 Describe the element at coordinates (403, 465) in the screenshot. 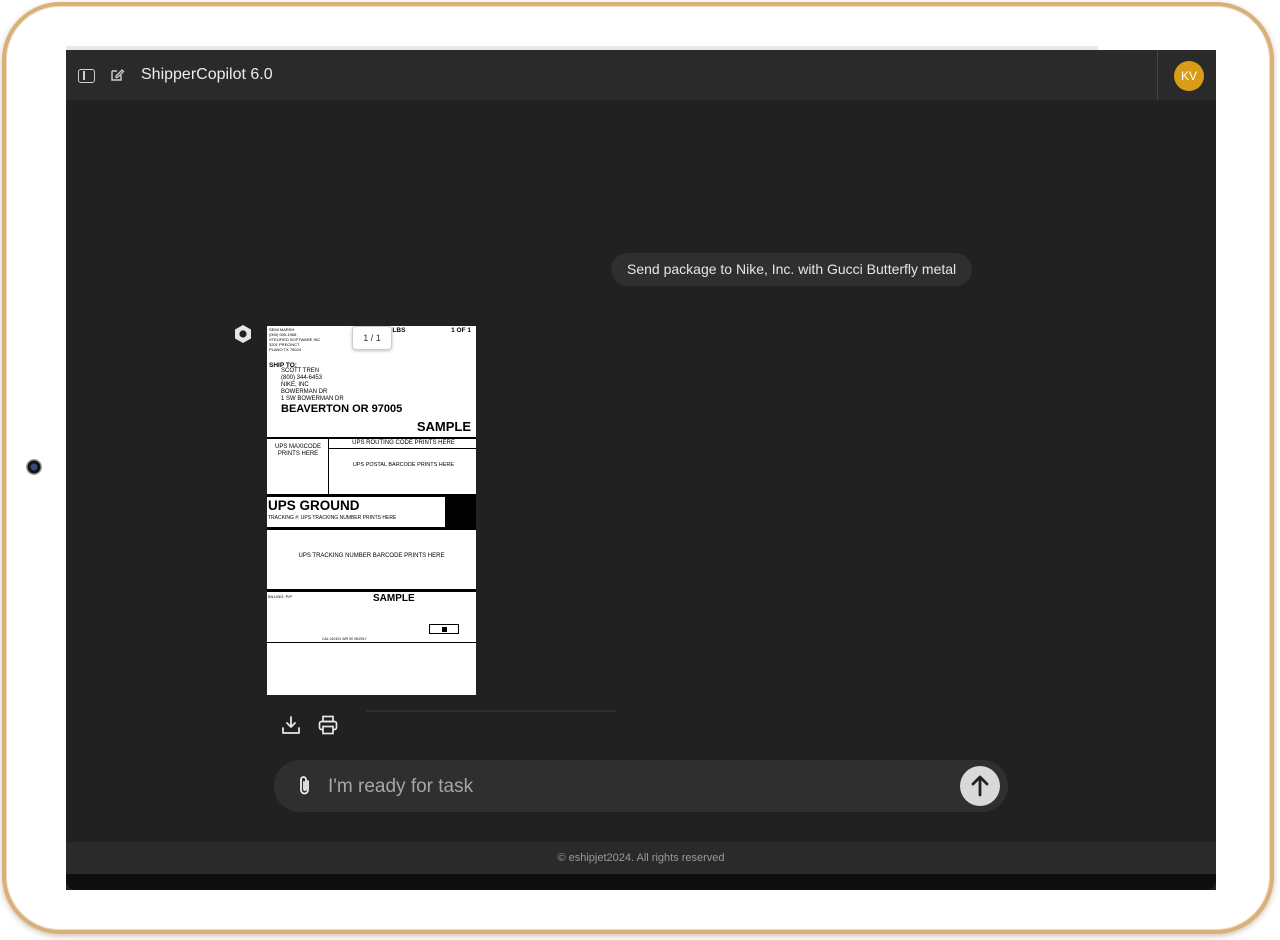

I see `label-postal-text: UPS POSTAL BARCODE PRINTS HERE` at that location.